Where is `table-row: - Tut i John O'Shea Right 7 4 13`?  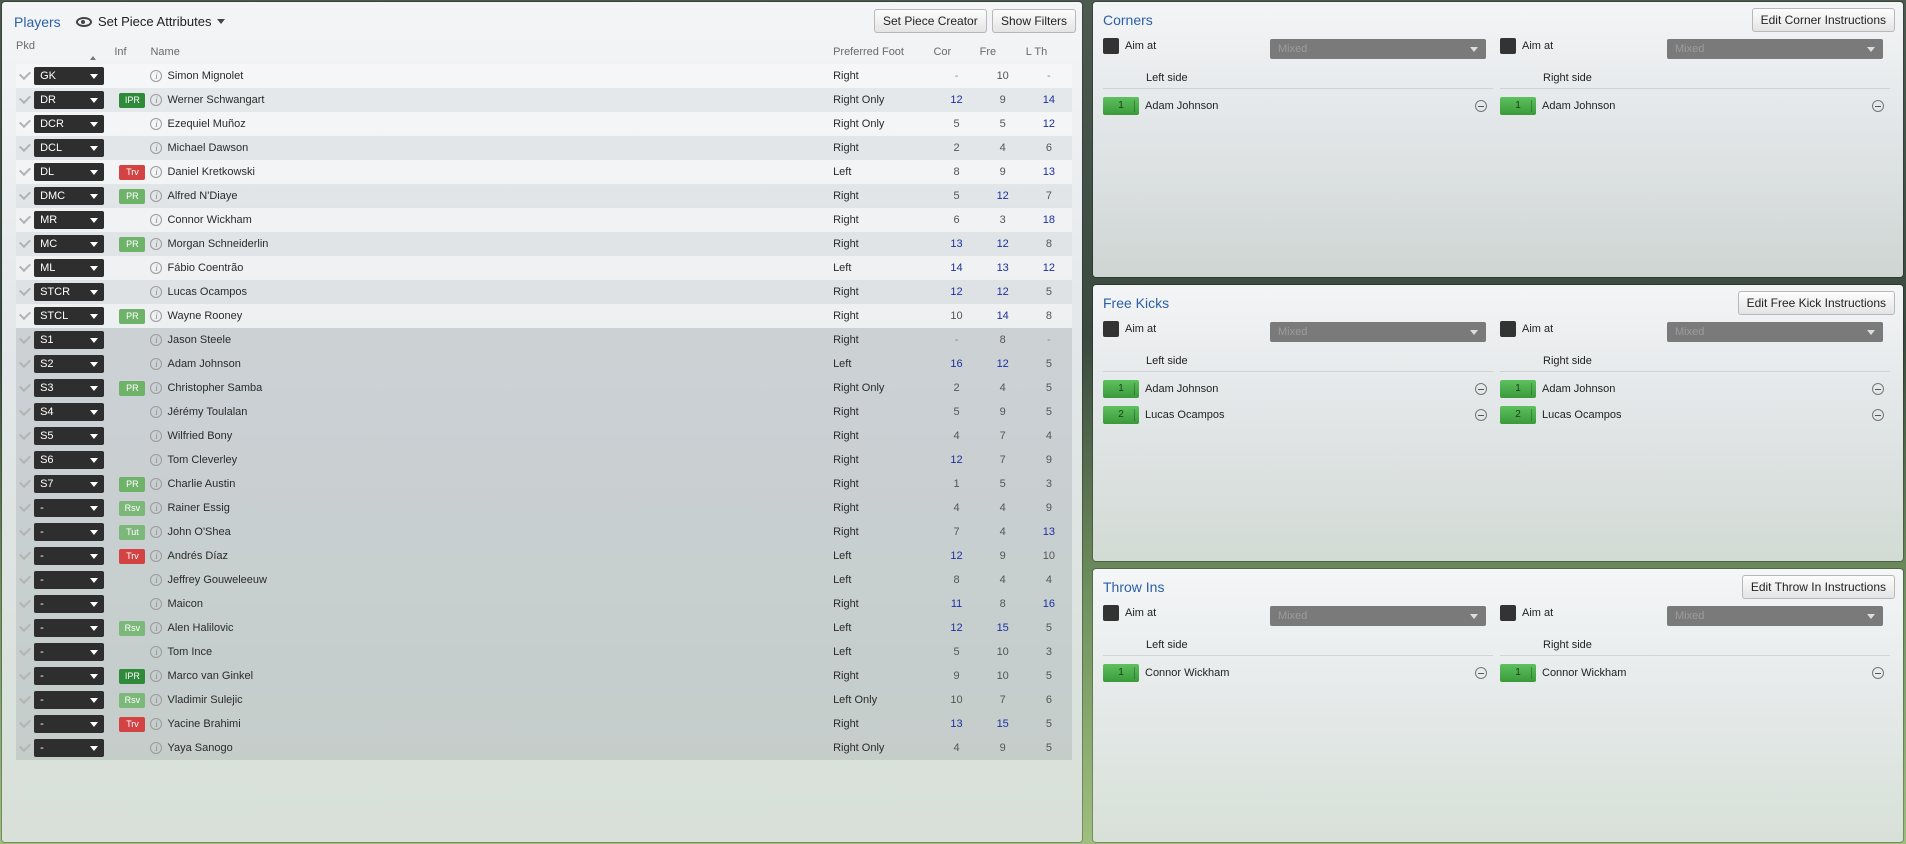
table-row: - Tut i John O'Shea Right 7 4 13 is located at coordinates (544, 532).